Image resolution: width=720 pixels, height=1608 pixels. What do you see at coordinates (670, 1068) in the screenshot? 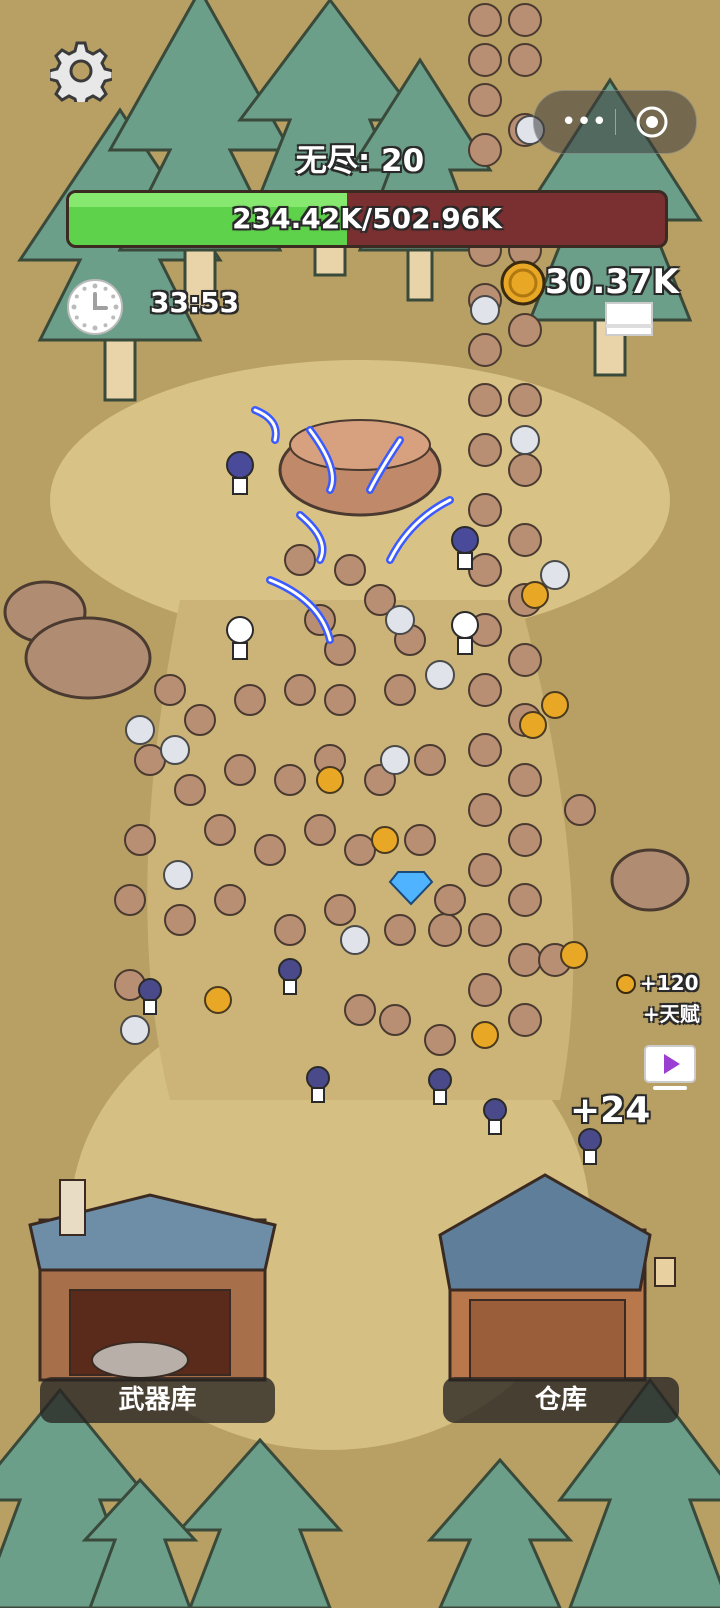
I see `video-play-icon` at bounding box center [670, 1068].